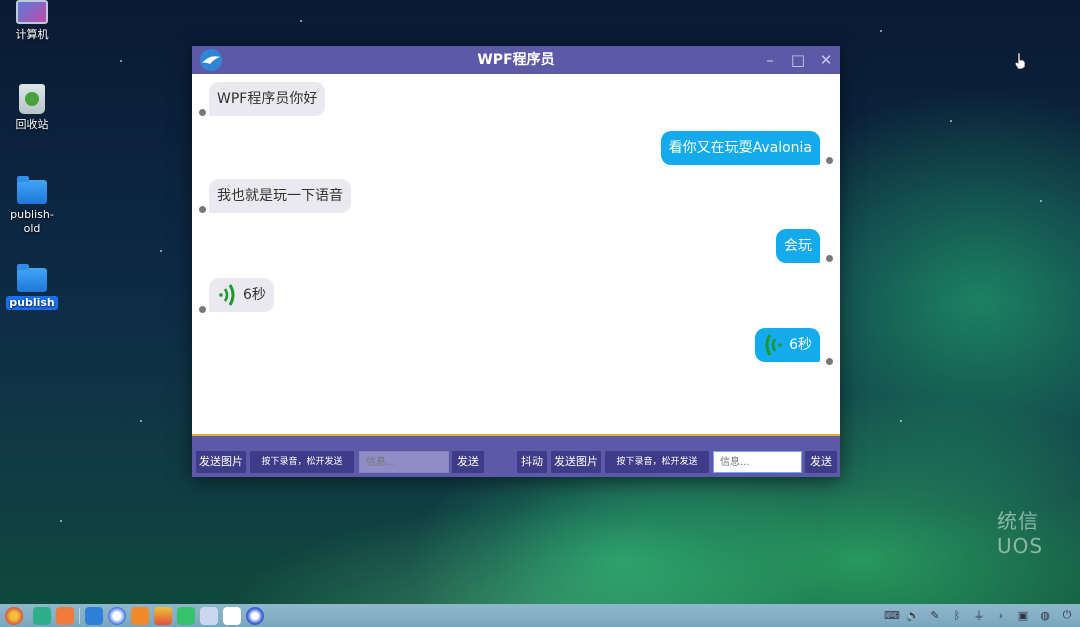 This screenshot has height=627, width=1080. I want to click on power-icon: ⏻, so click(1067, 615).